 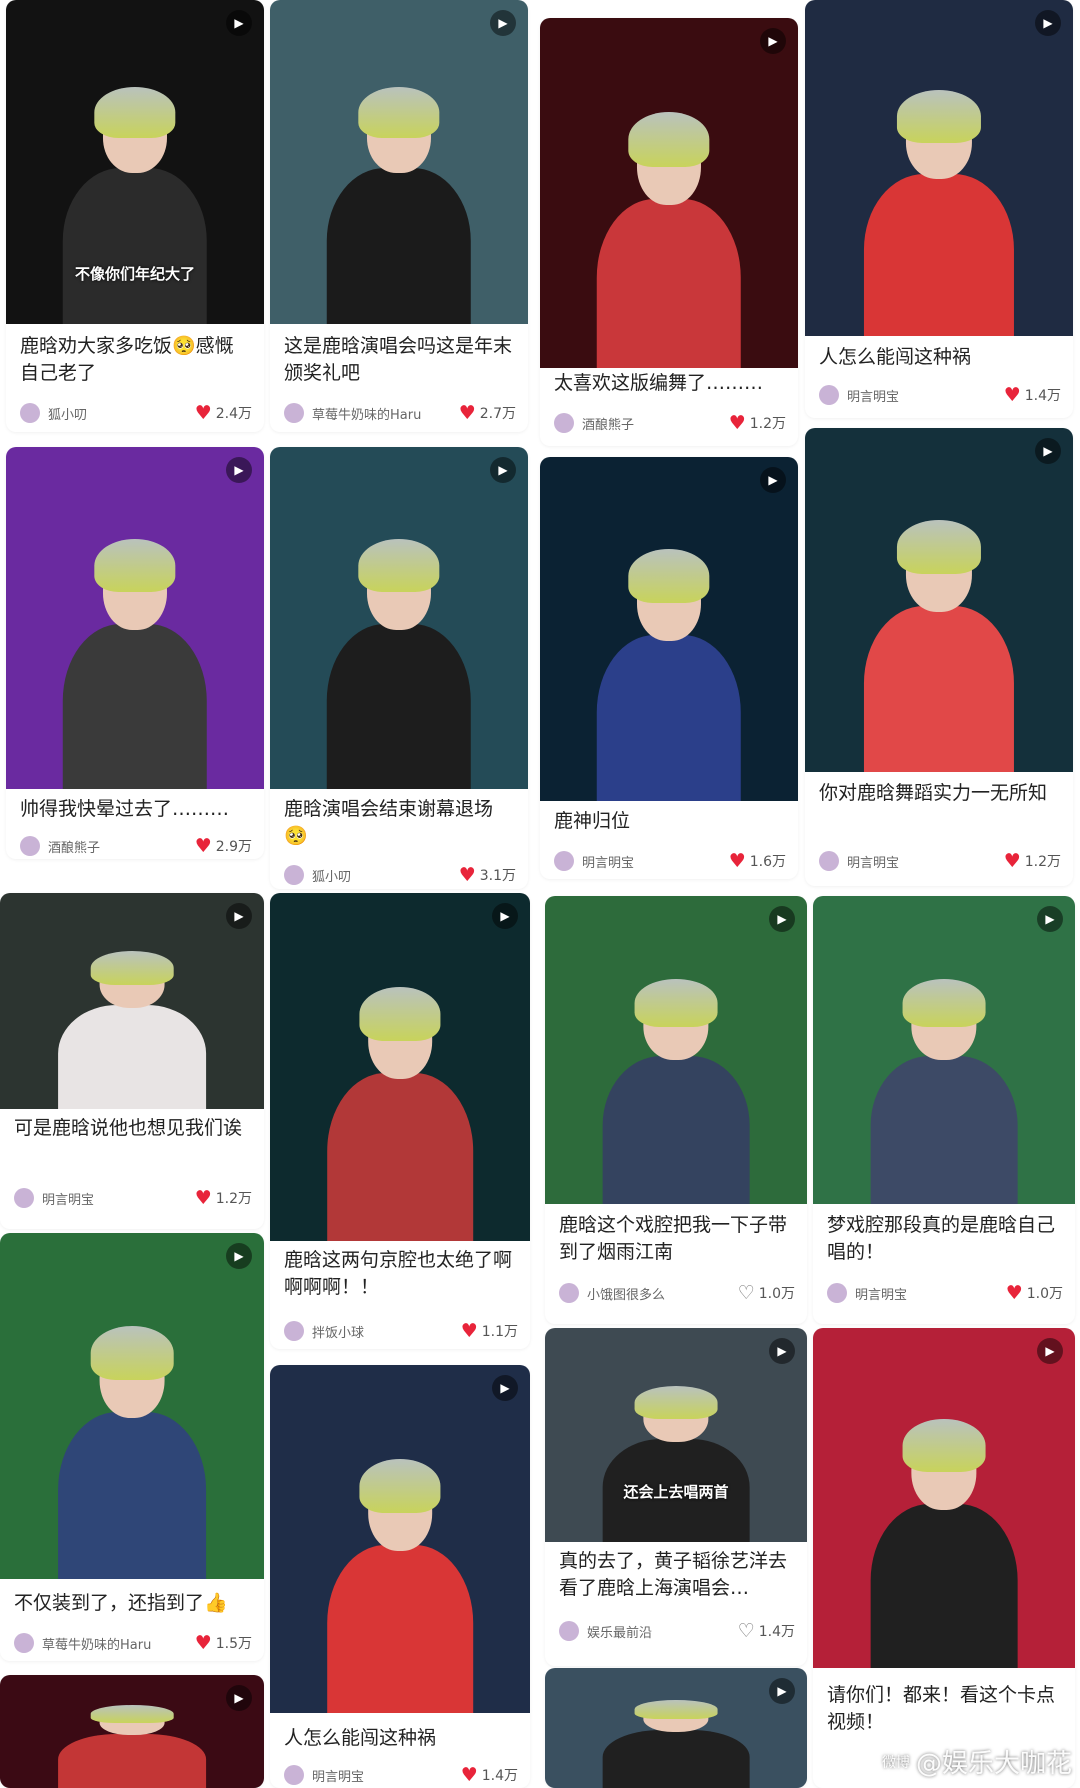 I want to click on feed-card: 不像你们年纪大了 ▶ 鹿晗劝大家多吃饭🥺感慨自己老了 狐小叨 ♥ 2.4万, so click(x=135, y=216).